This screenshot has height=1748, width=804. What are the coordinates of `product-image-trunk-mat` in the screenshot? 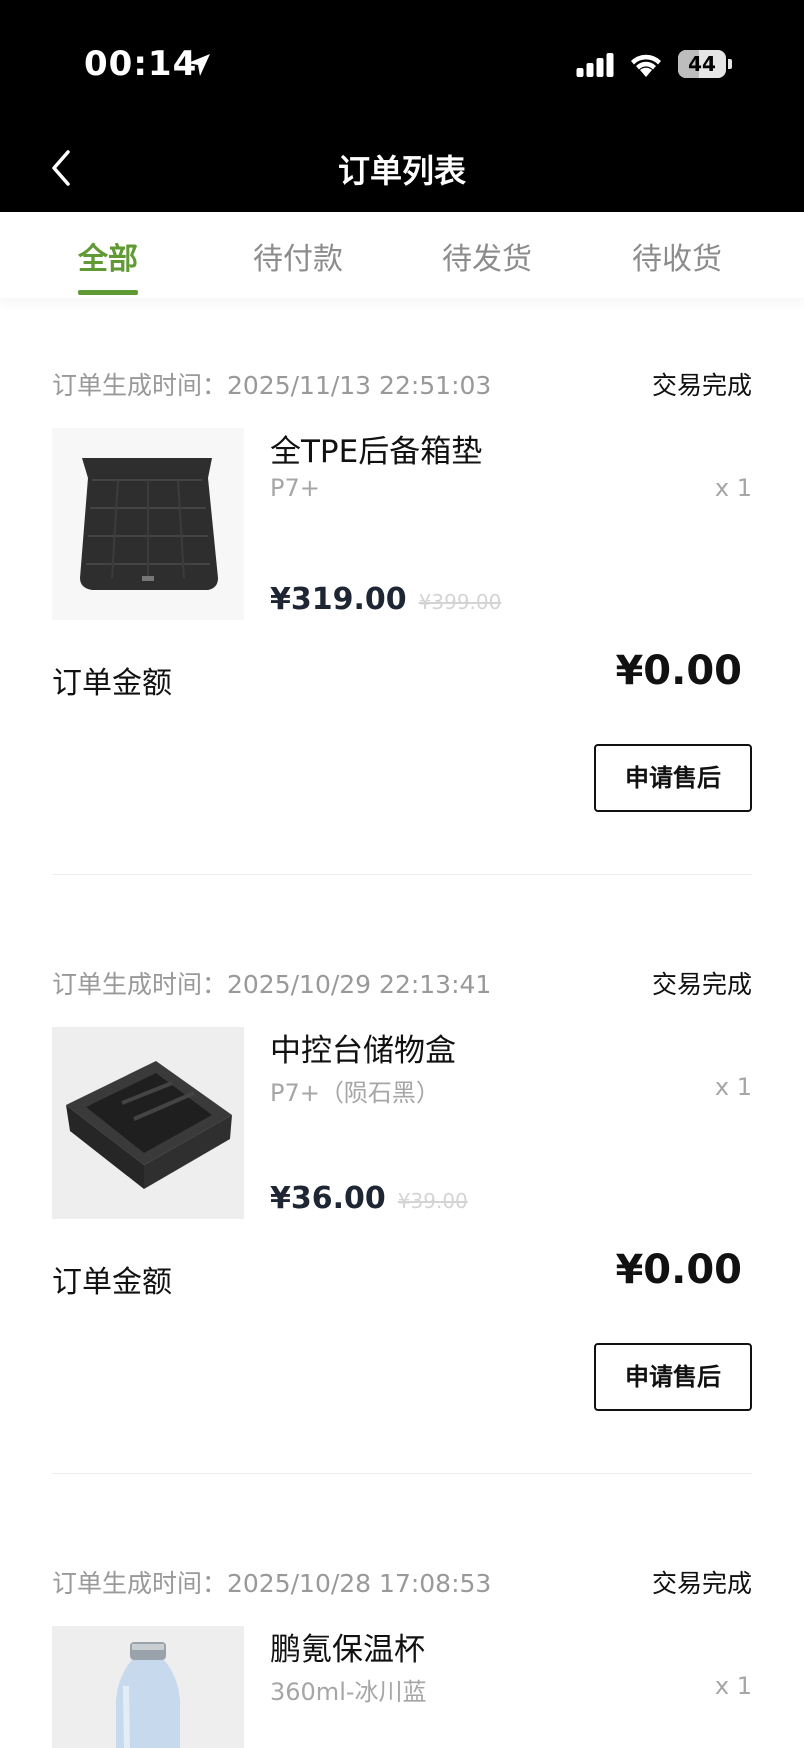 It's located at (148, 524).